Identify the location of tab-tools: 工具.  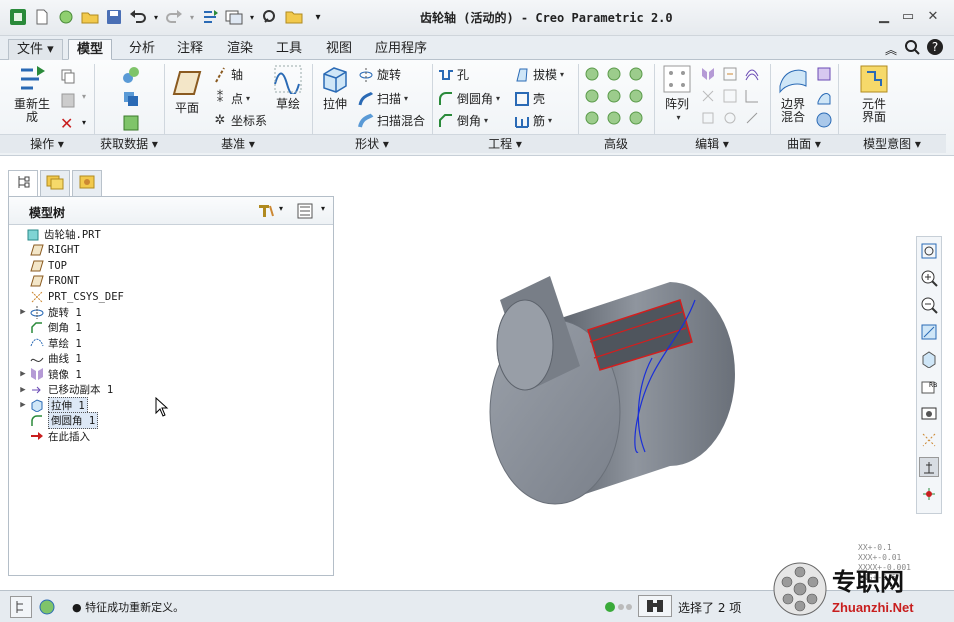
(289, 49).